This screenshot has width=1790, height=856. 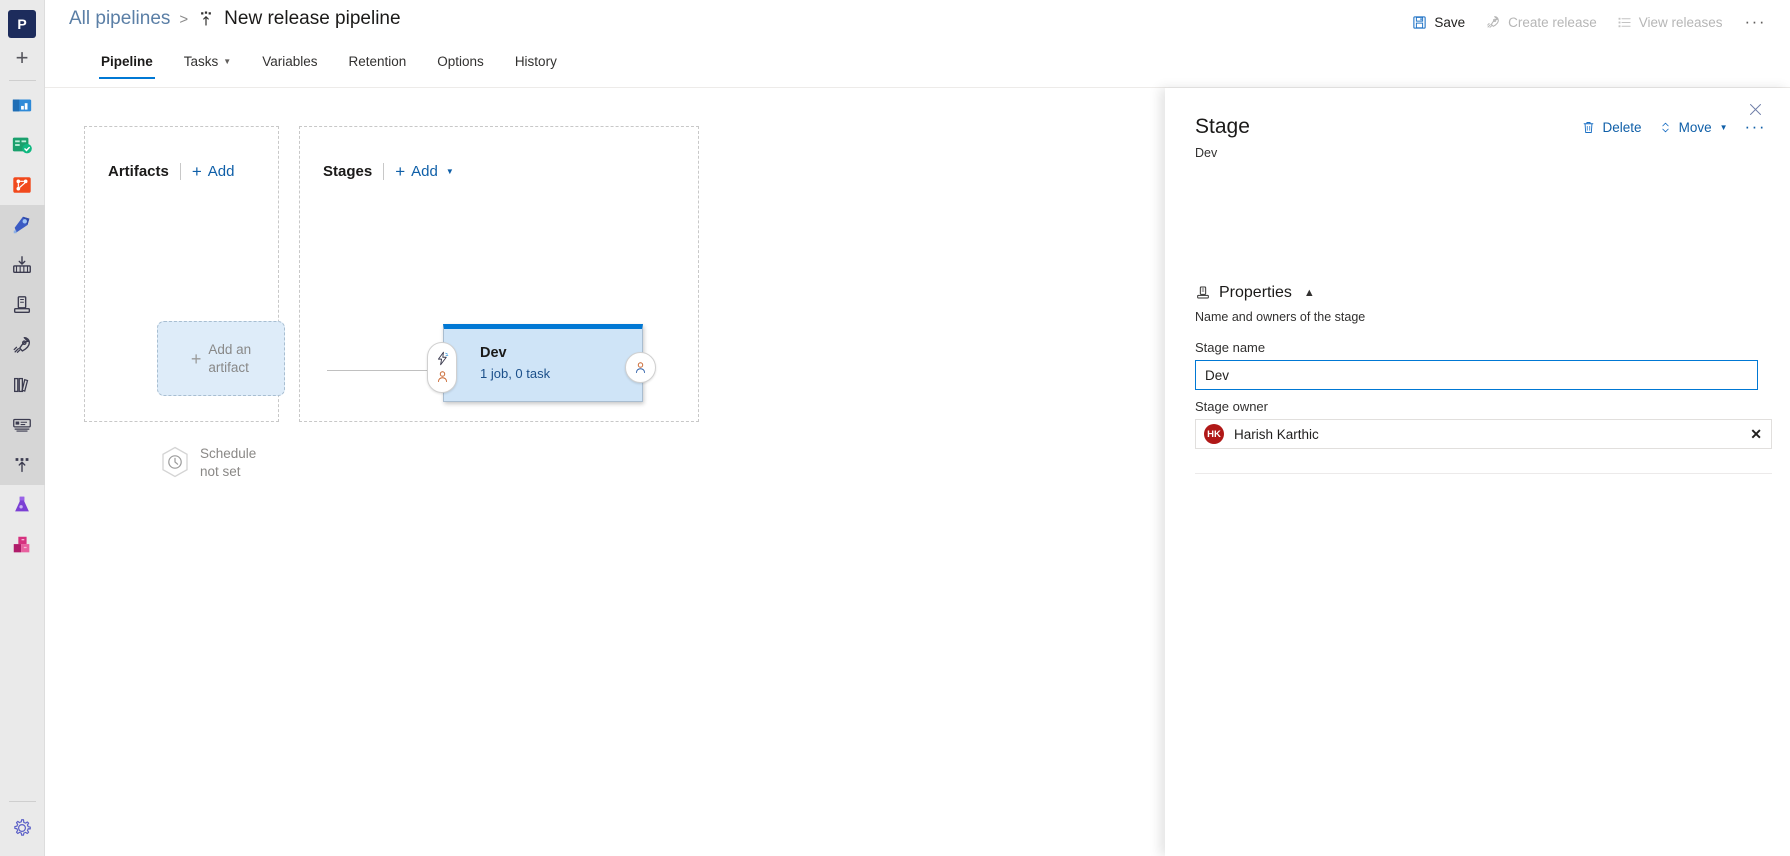 I want to click on tab-variables: Variables, so click(x=289, y=64).